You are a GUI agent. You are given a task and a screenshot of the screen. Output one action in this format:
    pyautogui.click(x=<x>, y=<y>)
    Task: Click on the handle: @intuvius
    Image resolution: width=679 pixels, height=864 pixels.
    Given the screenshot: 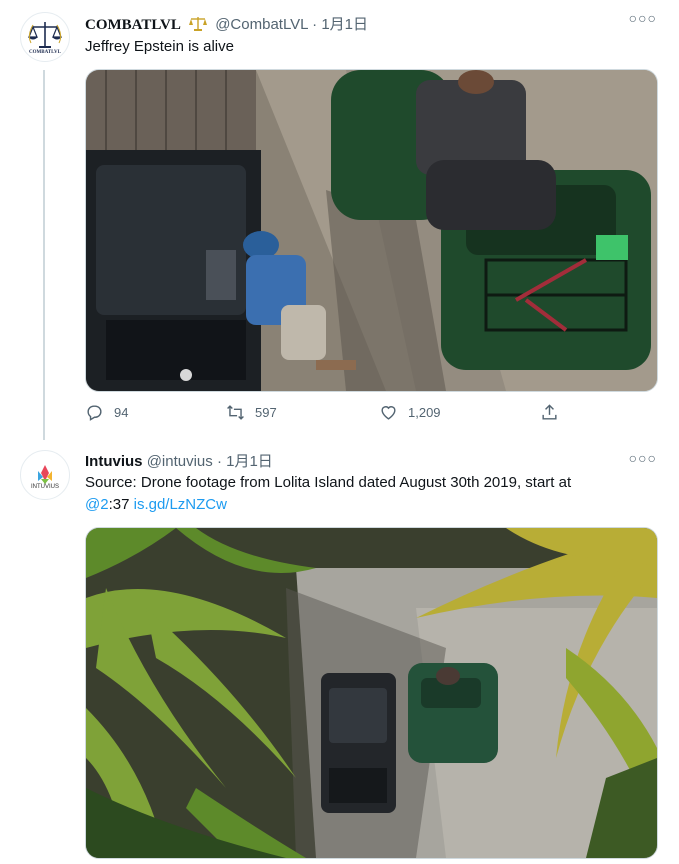 What is the action you would take?
    pyautogui.click(x=180, y=461)
    